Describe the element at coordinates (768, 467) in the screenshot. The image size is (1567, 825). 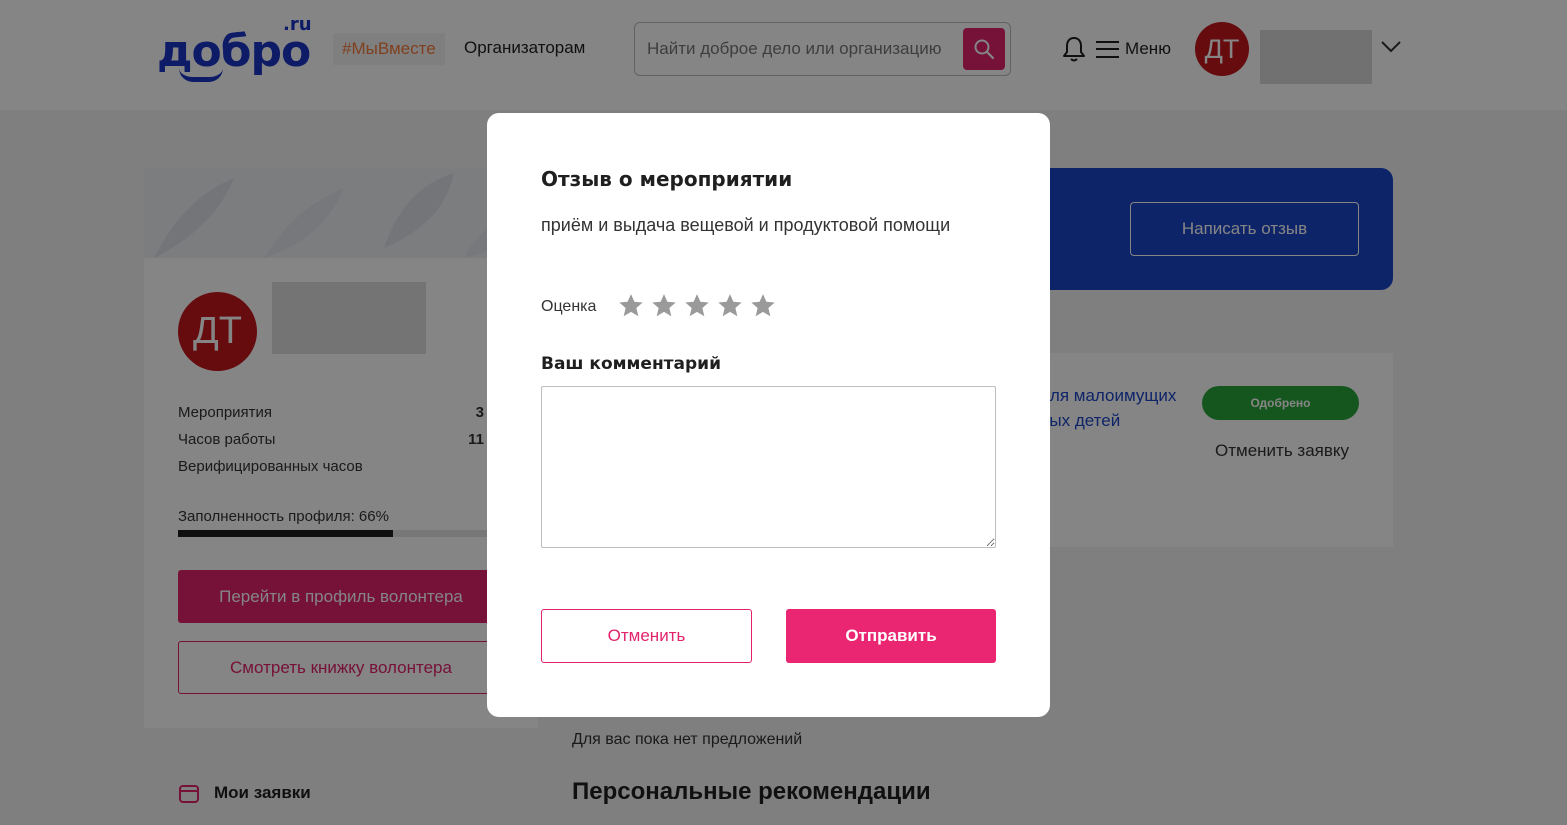
I see `comment-textarea` at that location.